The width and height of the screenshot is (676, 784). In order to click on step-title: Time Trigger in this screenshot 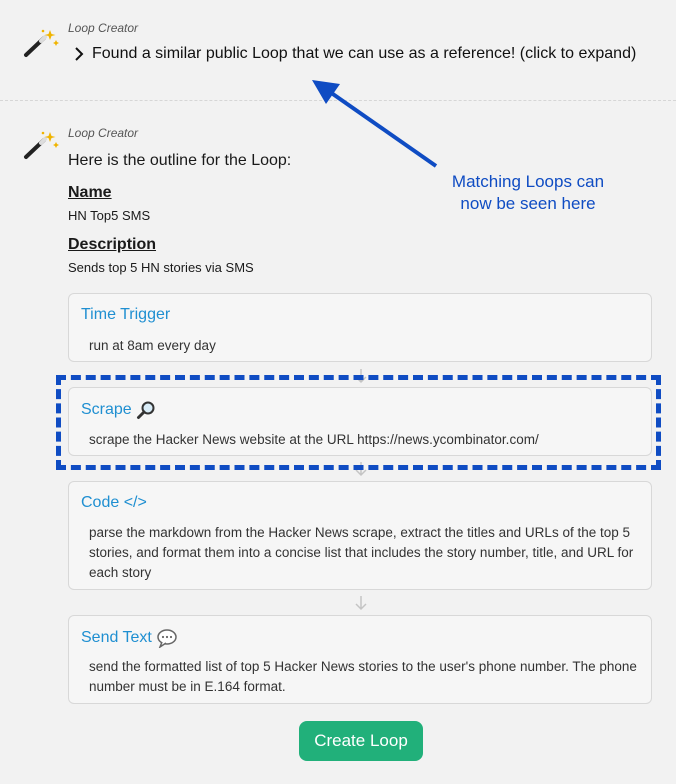, I will do `click(126, 314)`.